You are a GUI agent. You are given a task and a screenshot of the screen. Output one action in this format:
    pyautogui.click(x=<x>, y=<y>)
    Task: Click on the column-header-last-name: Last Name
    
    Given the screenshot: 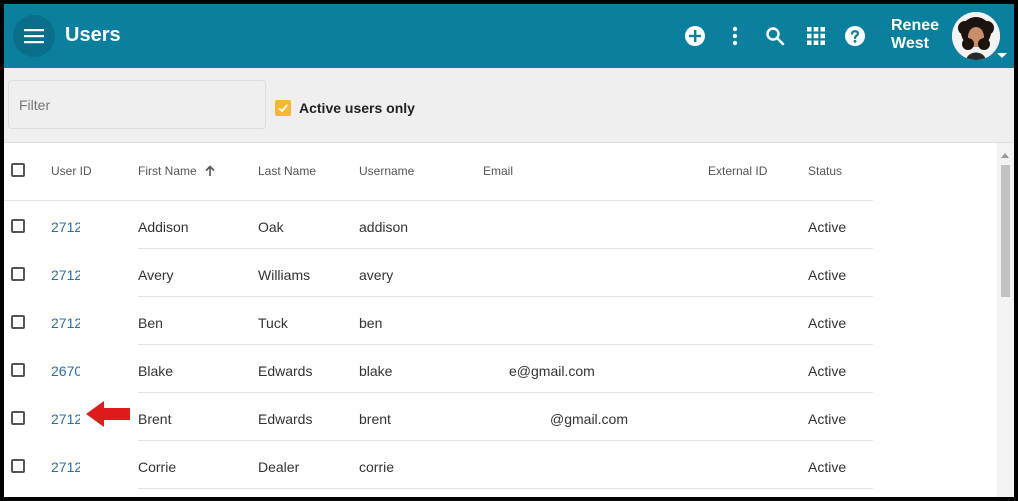 What is the action you would take?
    pyautogui.click(x=287, y=171)
    